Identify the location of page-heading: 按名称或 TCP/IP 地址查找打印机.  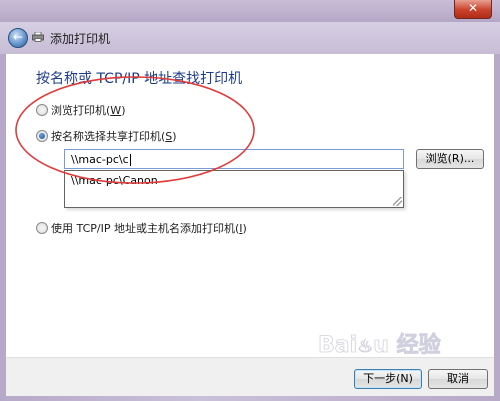
(139, 79).